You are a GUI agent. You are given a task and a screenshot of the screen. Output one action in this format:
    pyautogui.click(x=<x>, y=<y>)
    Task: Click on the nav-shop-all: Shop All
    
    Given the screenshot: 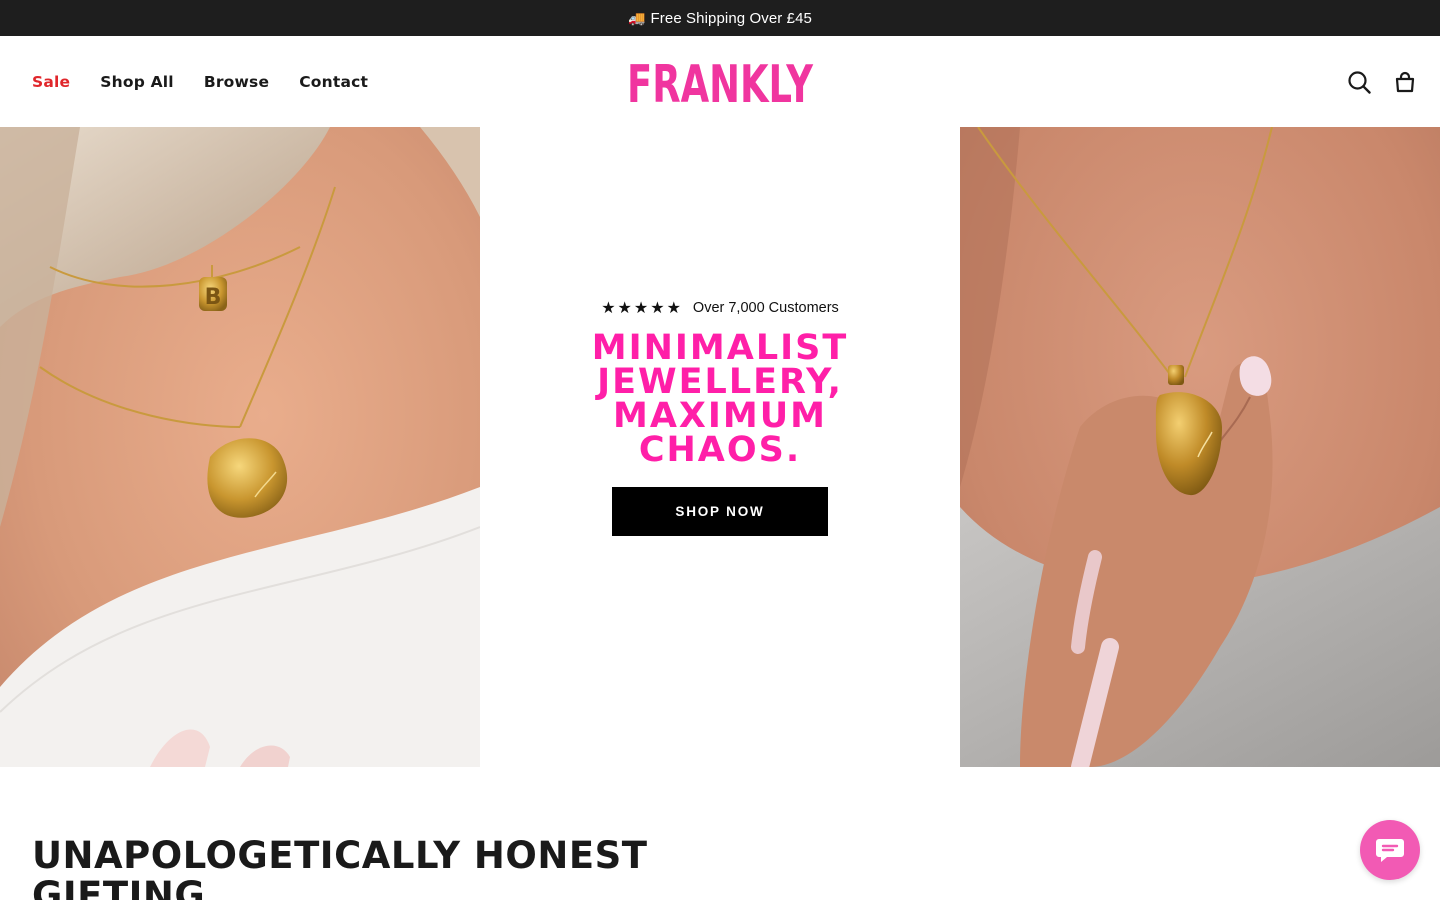 What is the action you would take?
    pyautogui.click(x=137, y=82)
    